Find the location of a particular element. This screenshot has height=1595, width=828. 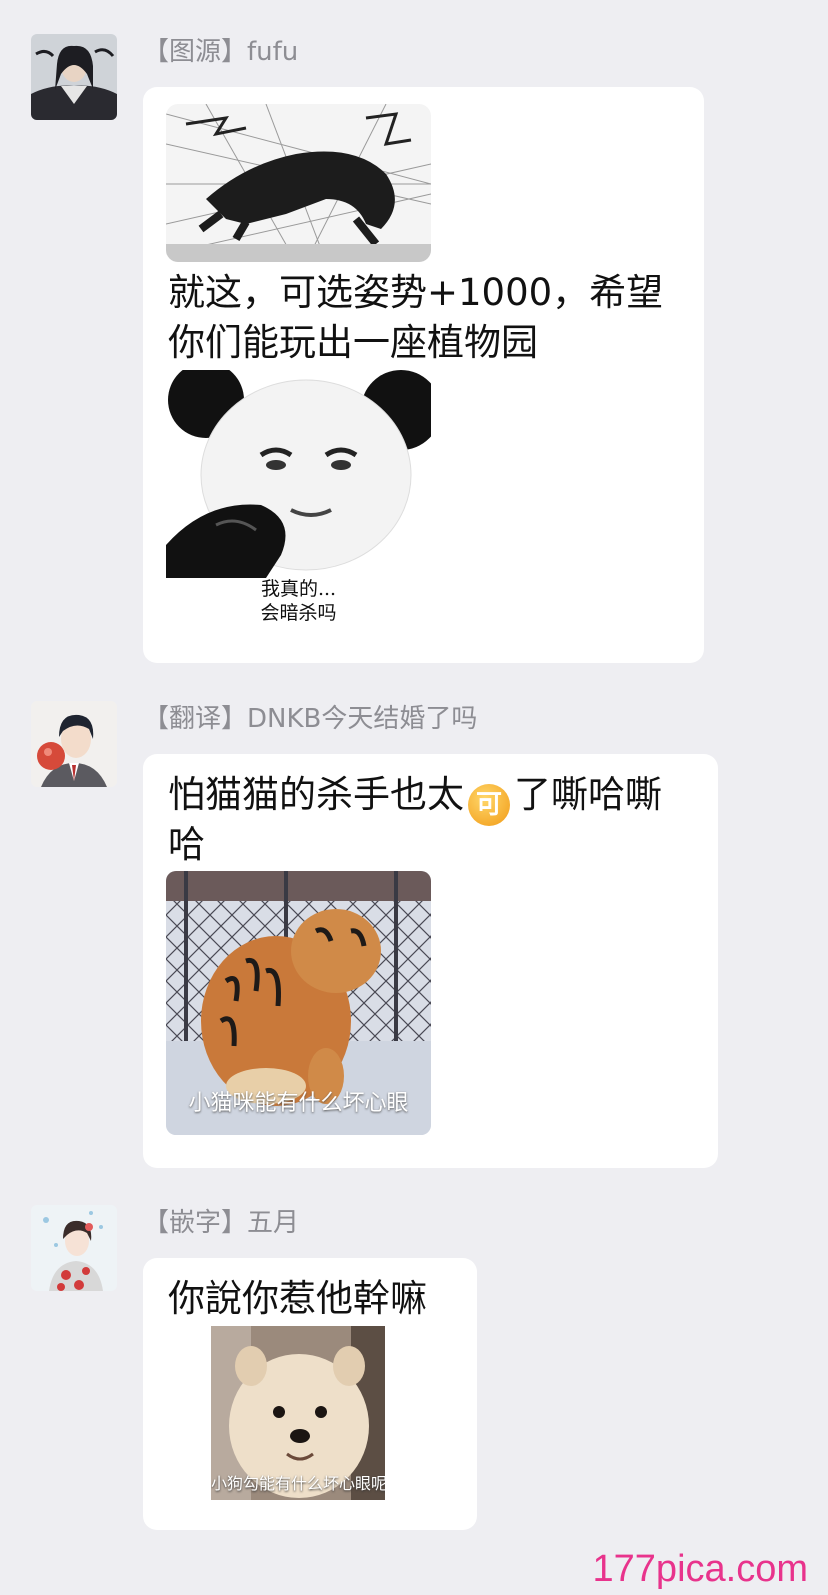

message-text-line-1: 怕猫猫的杀手也太可了嘶哈嘶 is located at coordinates (415, 798).